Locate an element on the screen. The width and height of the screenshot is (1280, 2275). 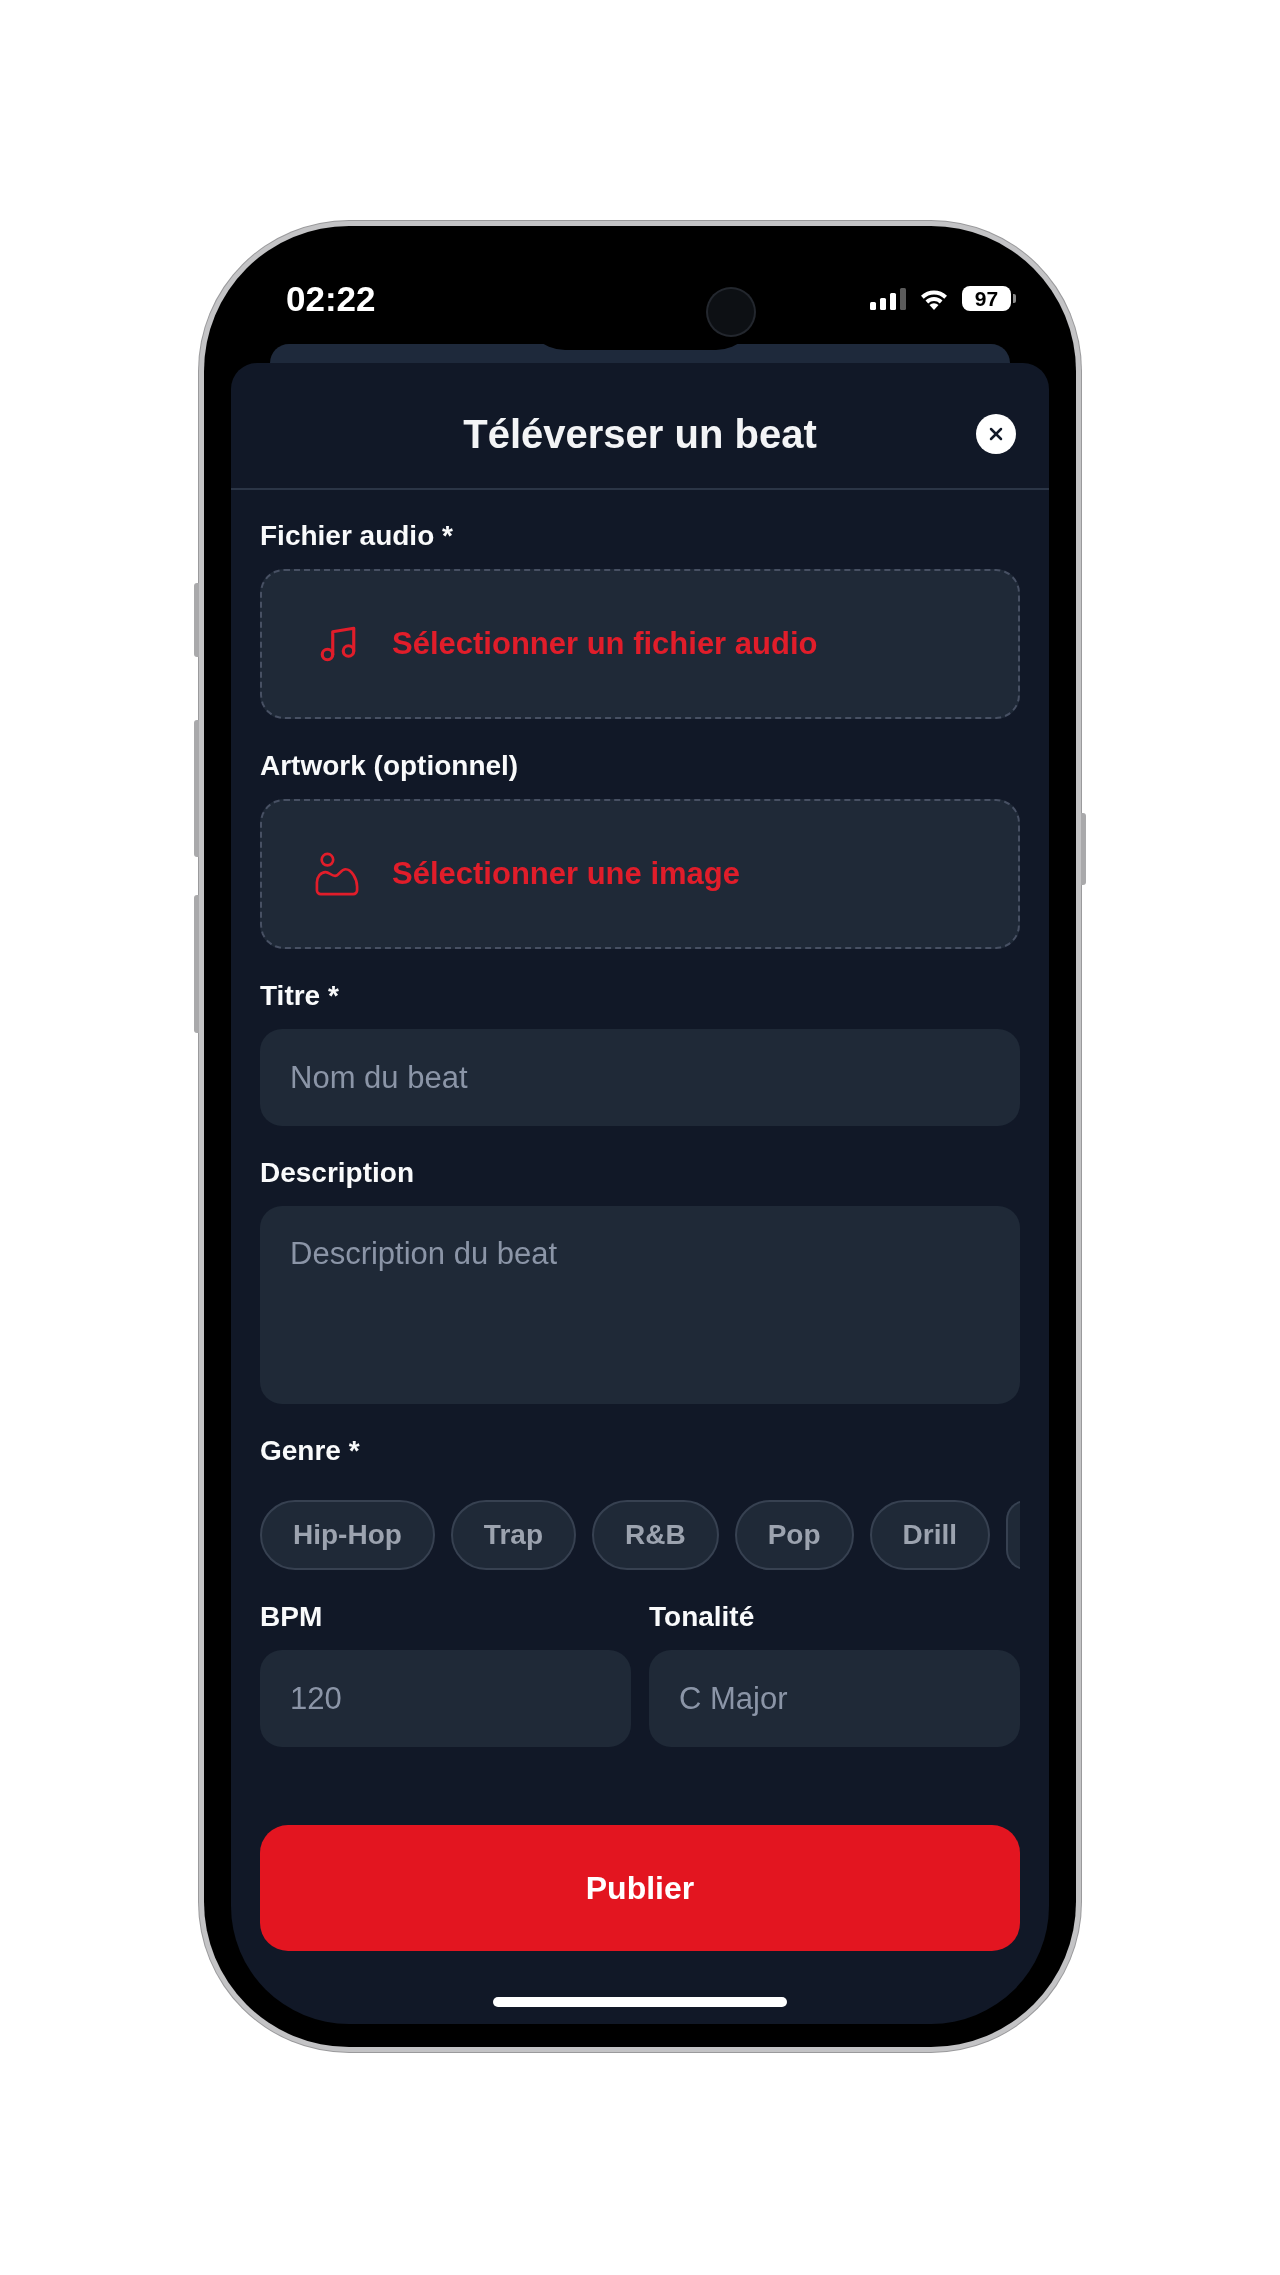
genre-chip: Drill is located at coordinates (930, 1535).